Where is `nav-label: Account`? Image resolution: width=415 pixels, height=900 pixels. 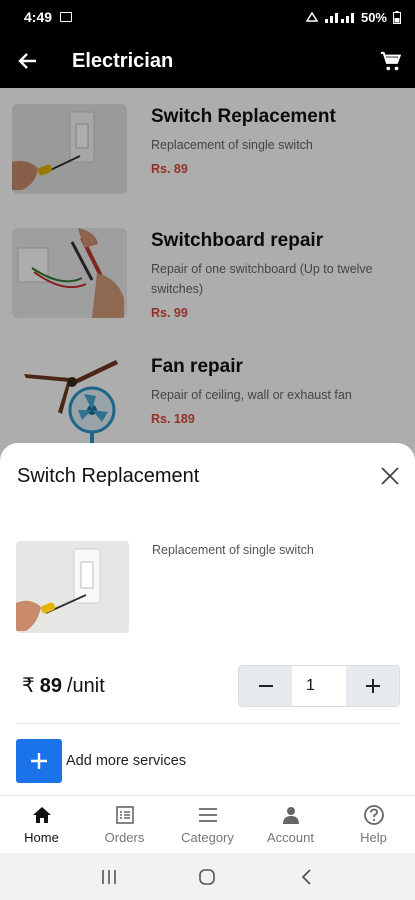
nav-label: Account is located at coordinates (290, 837).